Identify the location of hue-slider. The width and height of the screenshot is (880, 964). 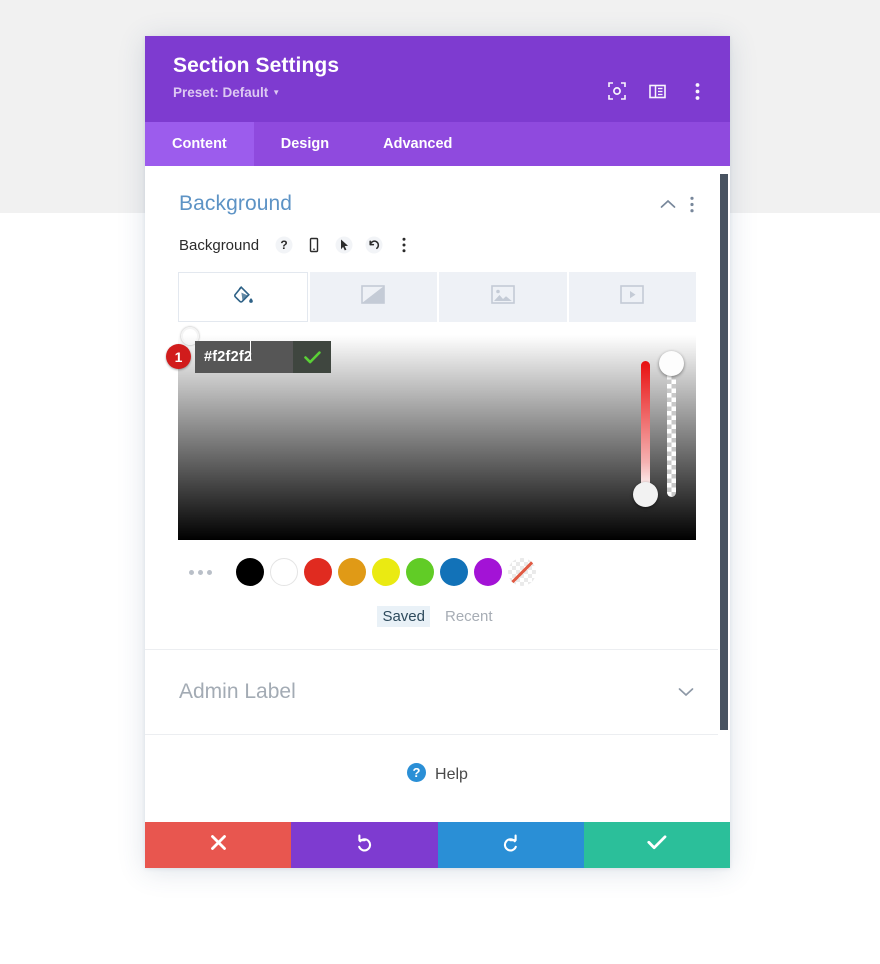
(645, 426).